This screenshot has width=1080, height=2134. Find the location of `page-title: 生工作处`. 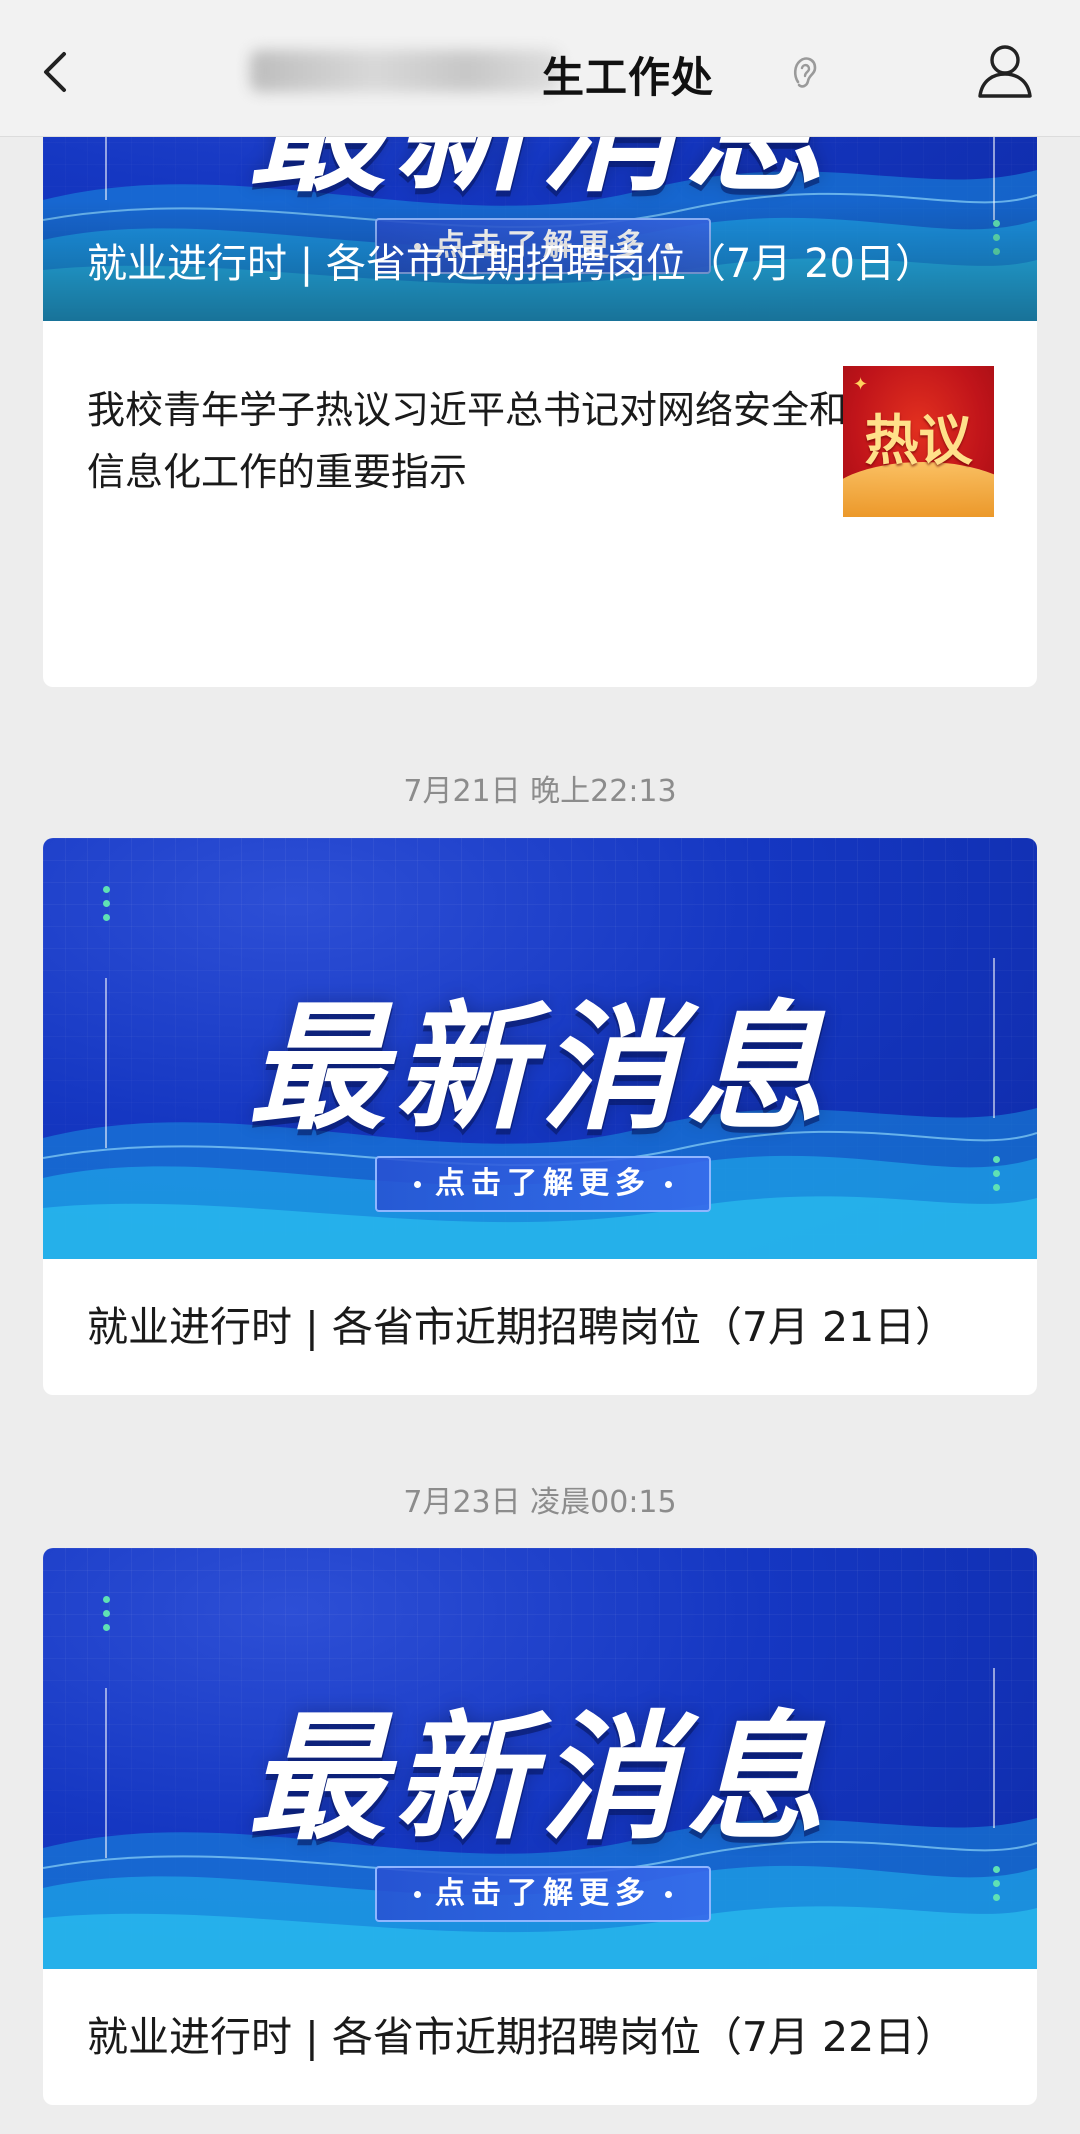

page-title: 生工作处 is located at coordinates (628, 77).